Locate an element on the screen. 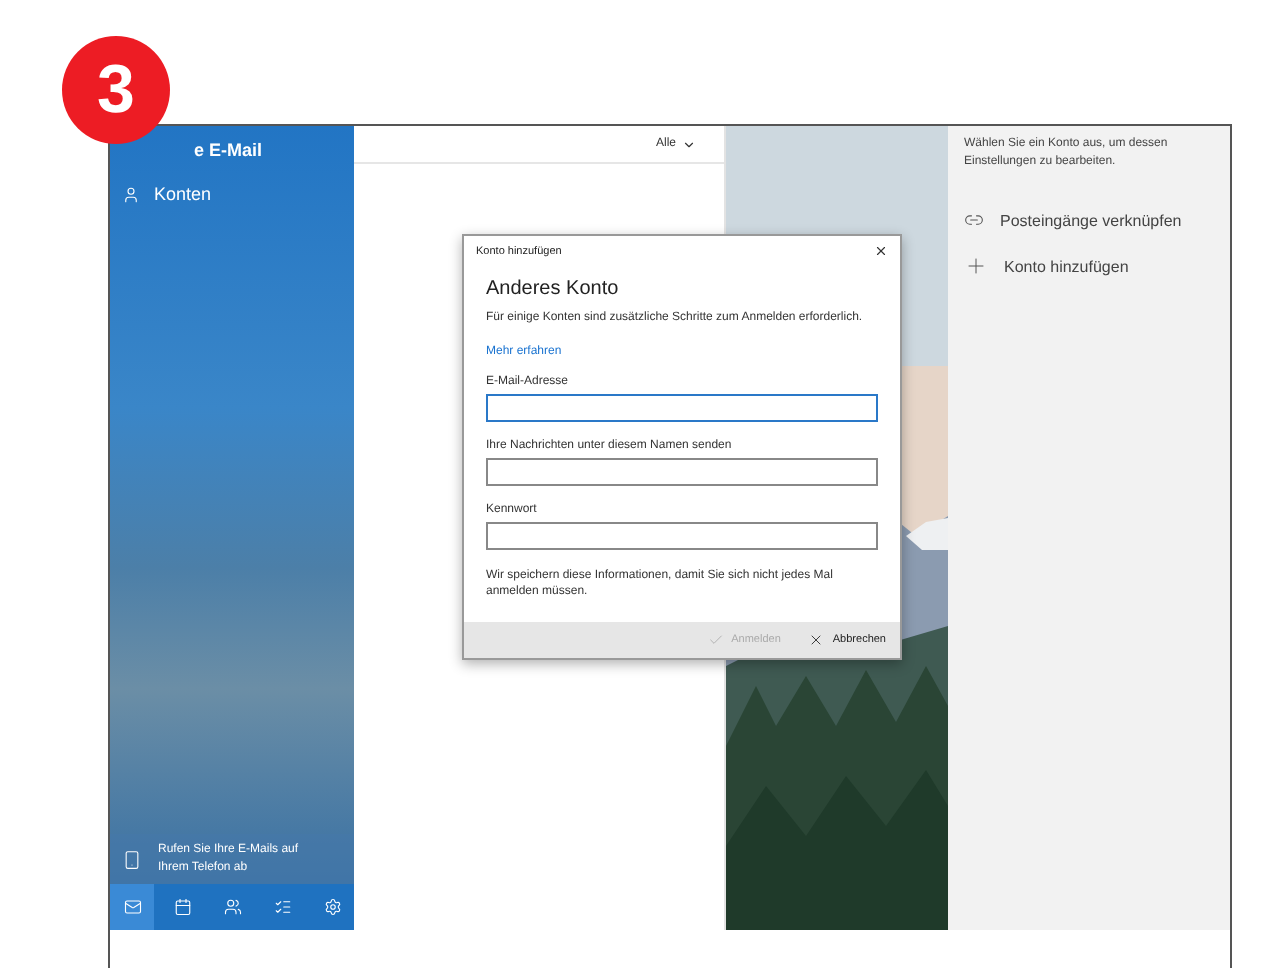 The image size is (1262, 968). settings-icon is located at coordinates (332, 907).